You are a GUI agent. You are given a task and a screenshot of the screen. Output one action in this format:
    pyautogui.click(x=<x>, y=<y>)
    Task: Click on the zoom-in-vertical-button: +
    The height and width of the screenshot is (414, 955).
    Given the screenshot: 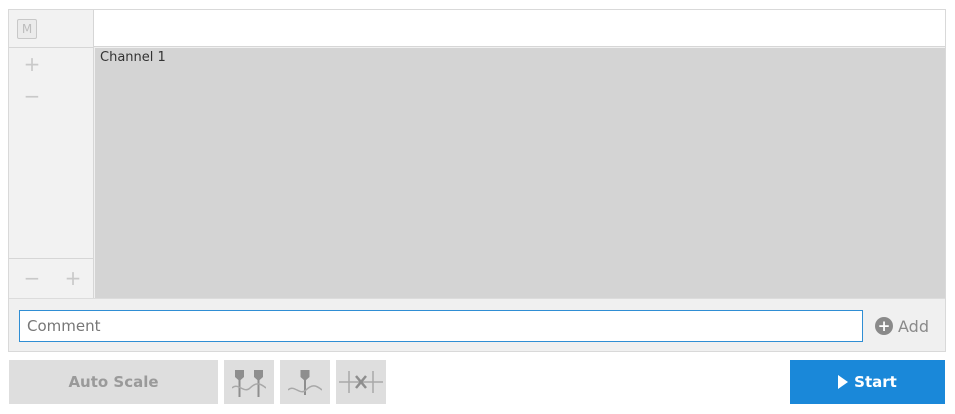 What is the action you would take?
    pyautogui.click(x=32, y=64)
    